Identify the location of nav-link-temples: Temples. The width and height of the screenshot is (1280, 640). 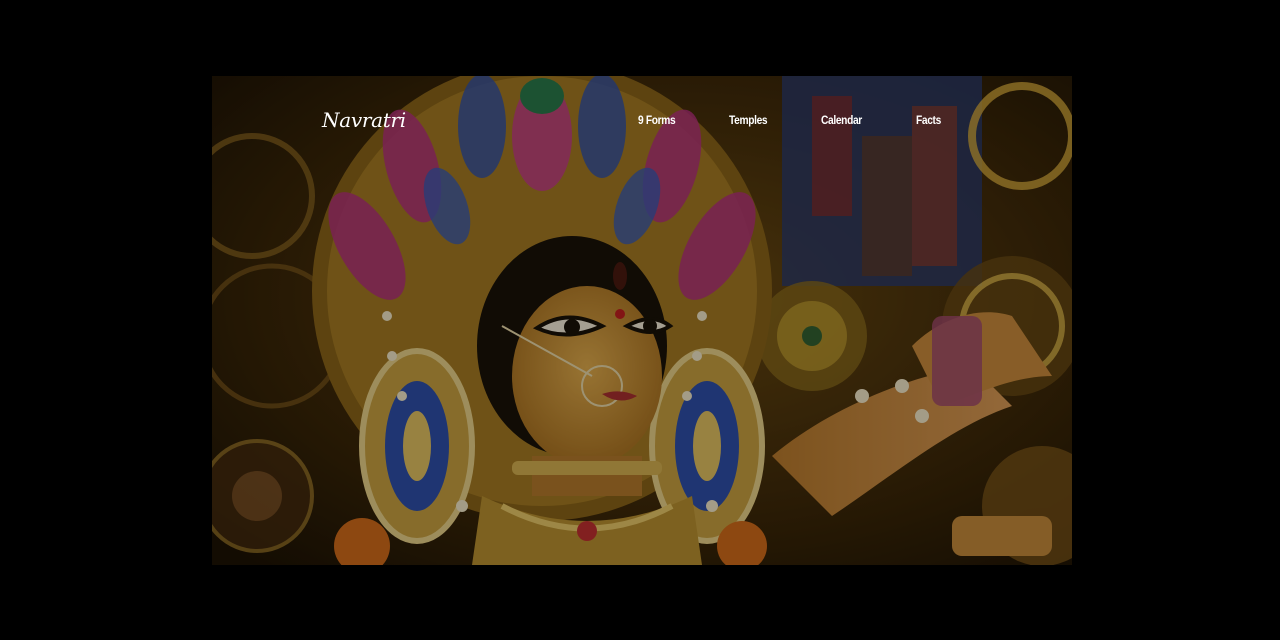
(748, 120).